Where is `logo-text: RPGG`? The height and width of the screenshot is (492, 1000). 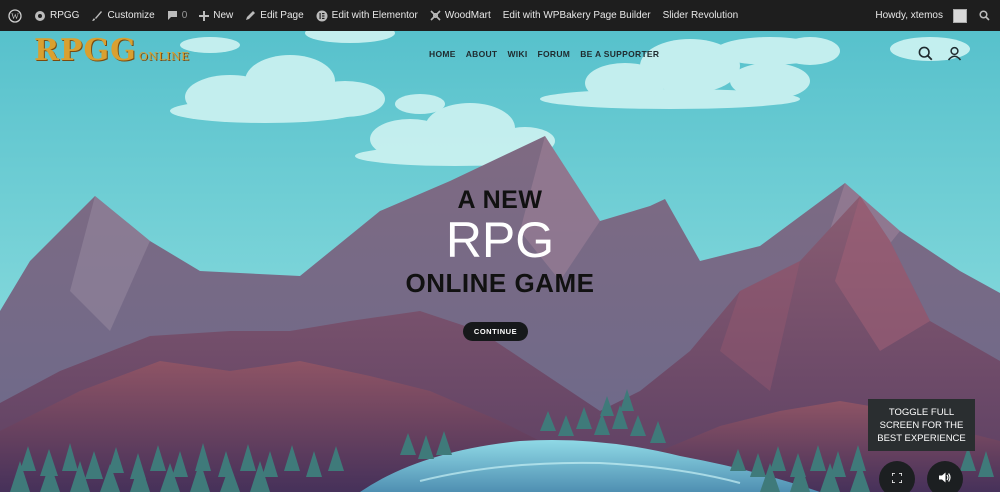 logo-text: RPGG is located at coordinates (85, 50).